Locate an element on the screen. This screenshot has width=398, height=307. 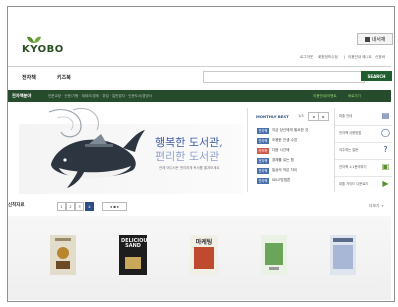
new-books-heading: 신착자료 is located at coordinates (16, 205).